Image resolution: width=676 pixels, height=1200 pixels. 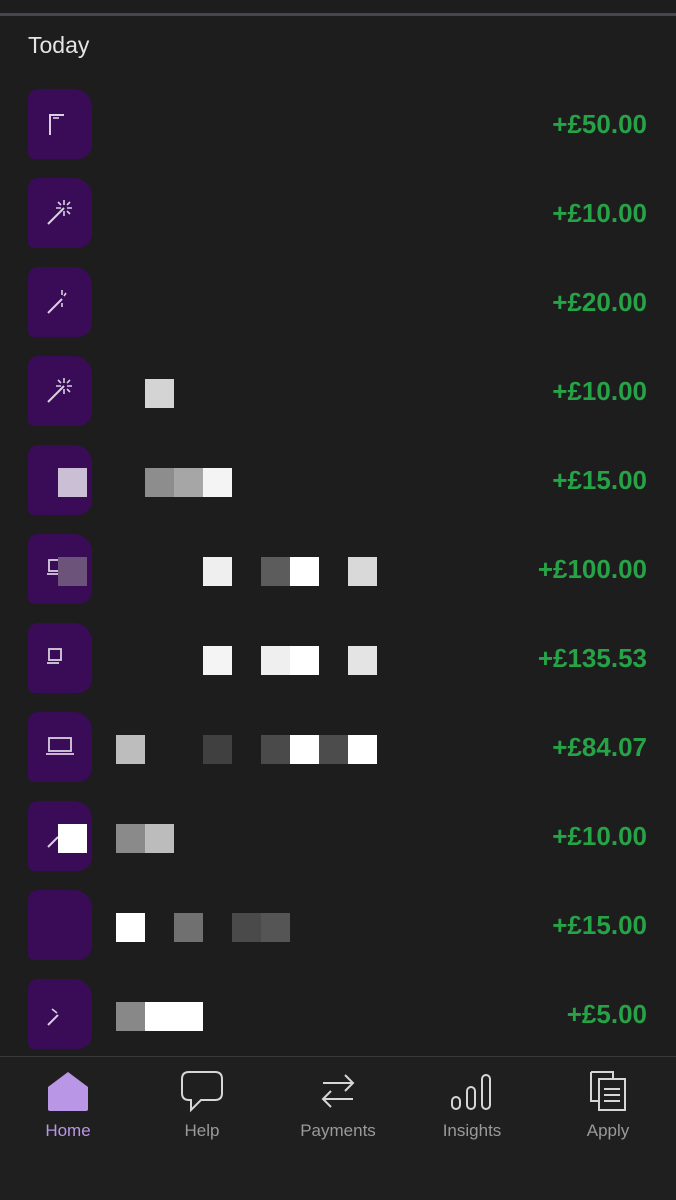 What do you see at coordinates (599, 124) in the screenshot?
I see `transaction-amount: +£50.00` at bounding box center [599, 124].